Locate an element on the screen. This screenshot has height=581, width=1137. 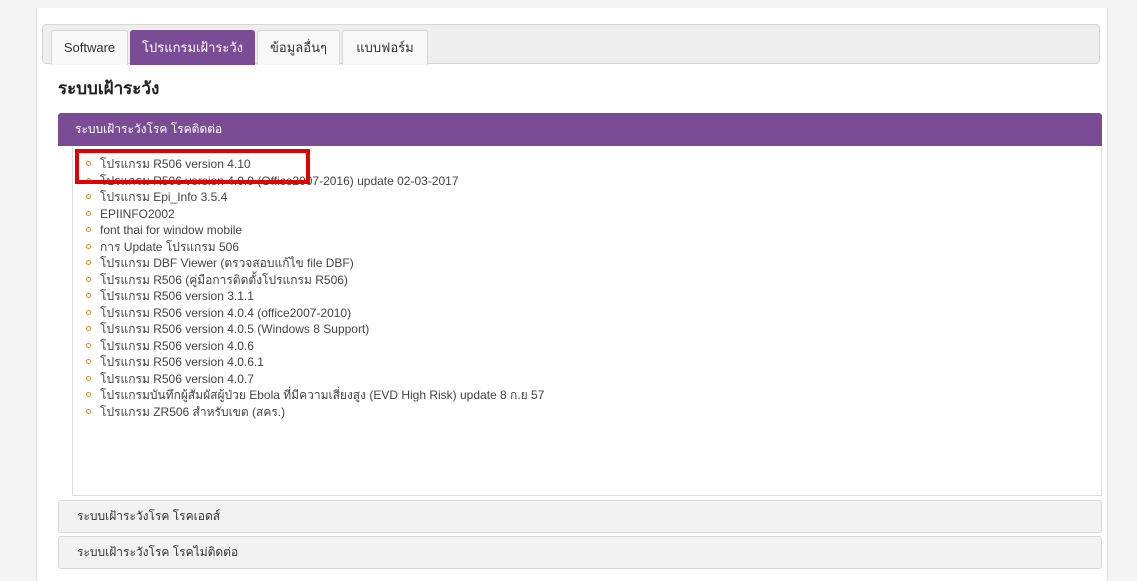
accordion-header-non-communicable: ระบบเฝ้าระวังโรค โรคไม่ติดต่อ is located at coordinates (580, 552).